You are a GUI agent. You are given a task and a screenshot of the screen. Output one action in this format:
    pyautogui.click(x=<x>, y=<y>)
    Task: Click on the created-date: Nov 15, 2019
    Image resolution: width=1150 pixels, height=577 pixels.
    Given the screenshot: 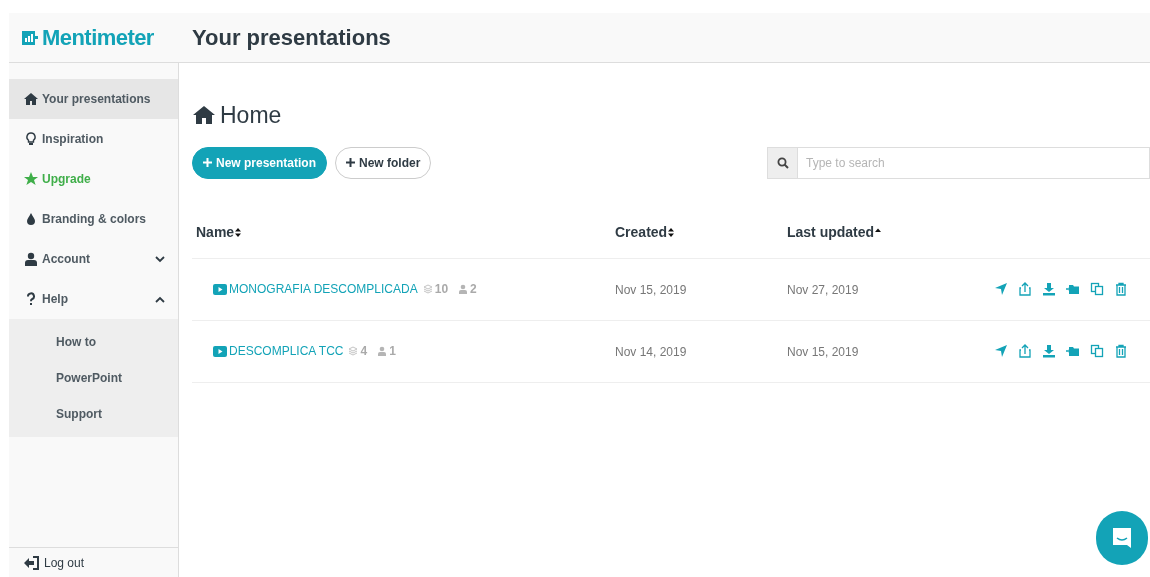 What is the action you would take?
    pyautogui.click(x=651, y=290)
    